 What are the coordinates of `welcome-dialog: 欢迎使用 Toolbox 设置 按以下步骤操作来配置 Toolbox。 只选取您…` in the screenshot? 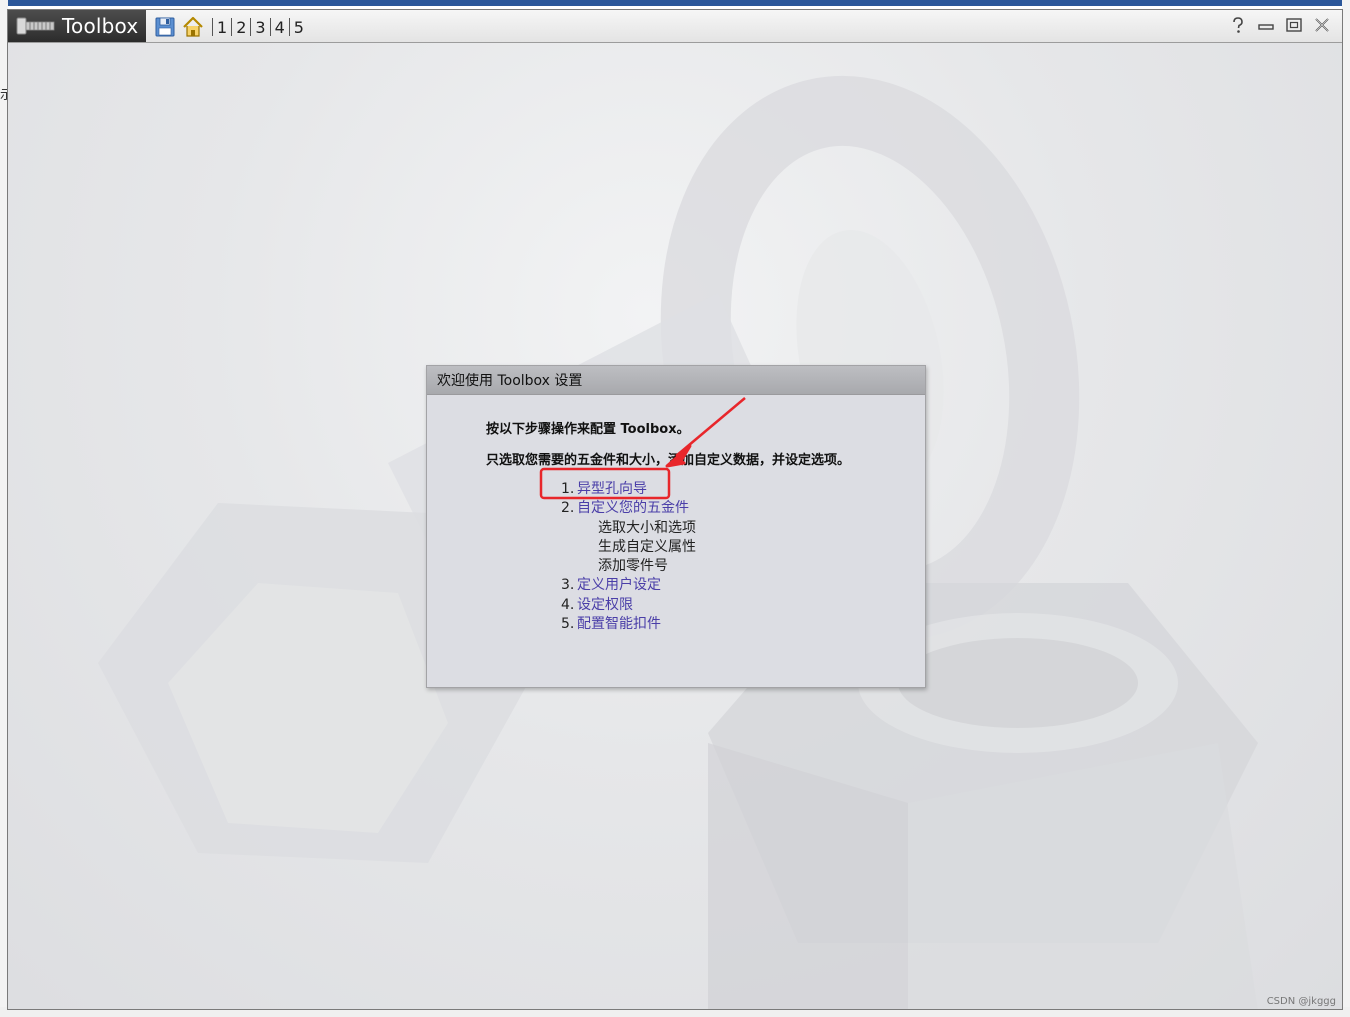 It's located at (676, 526).